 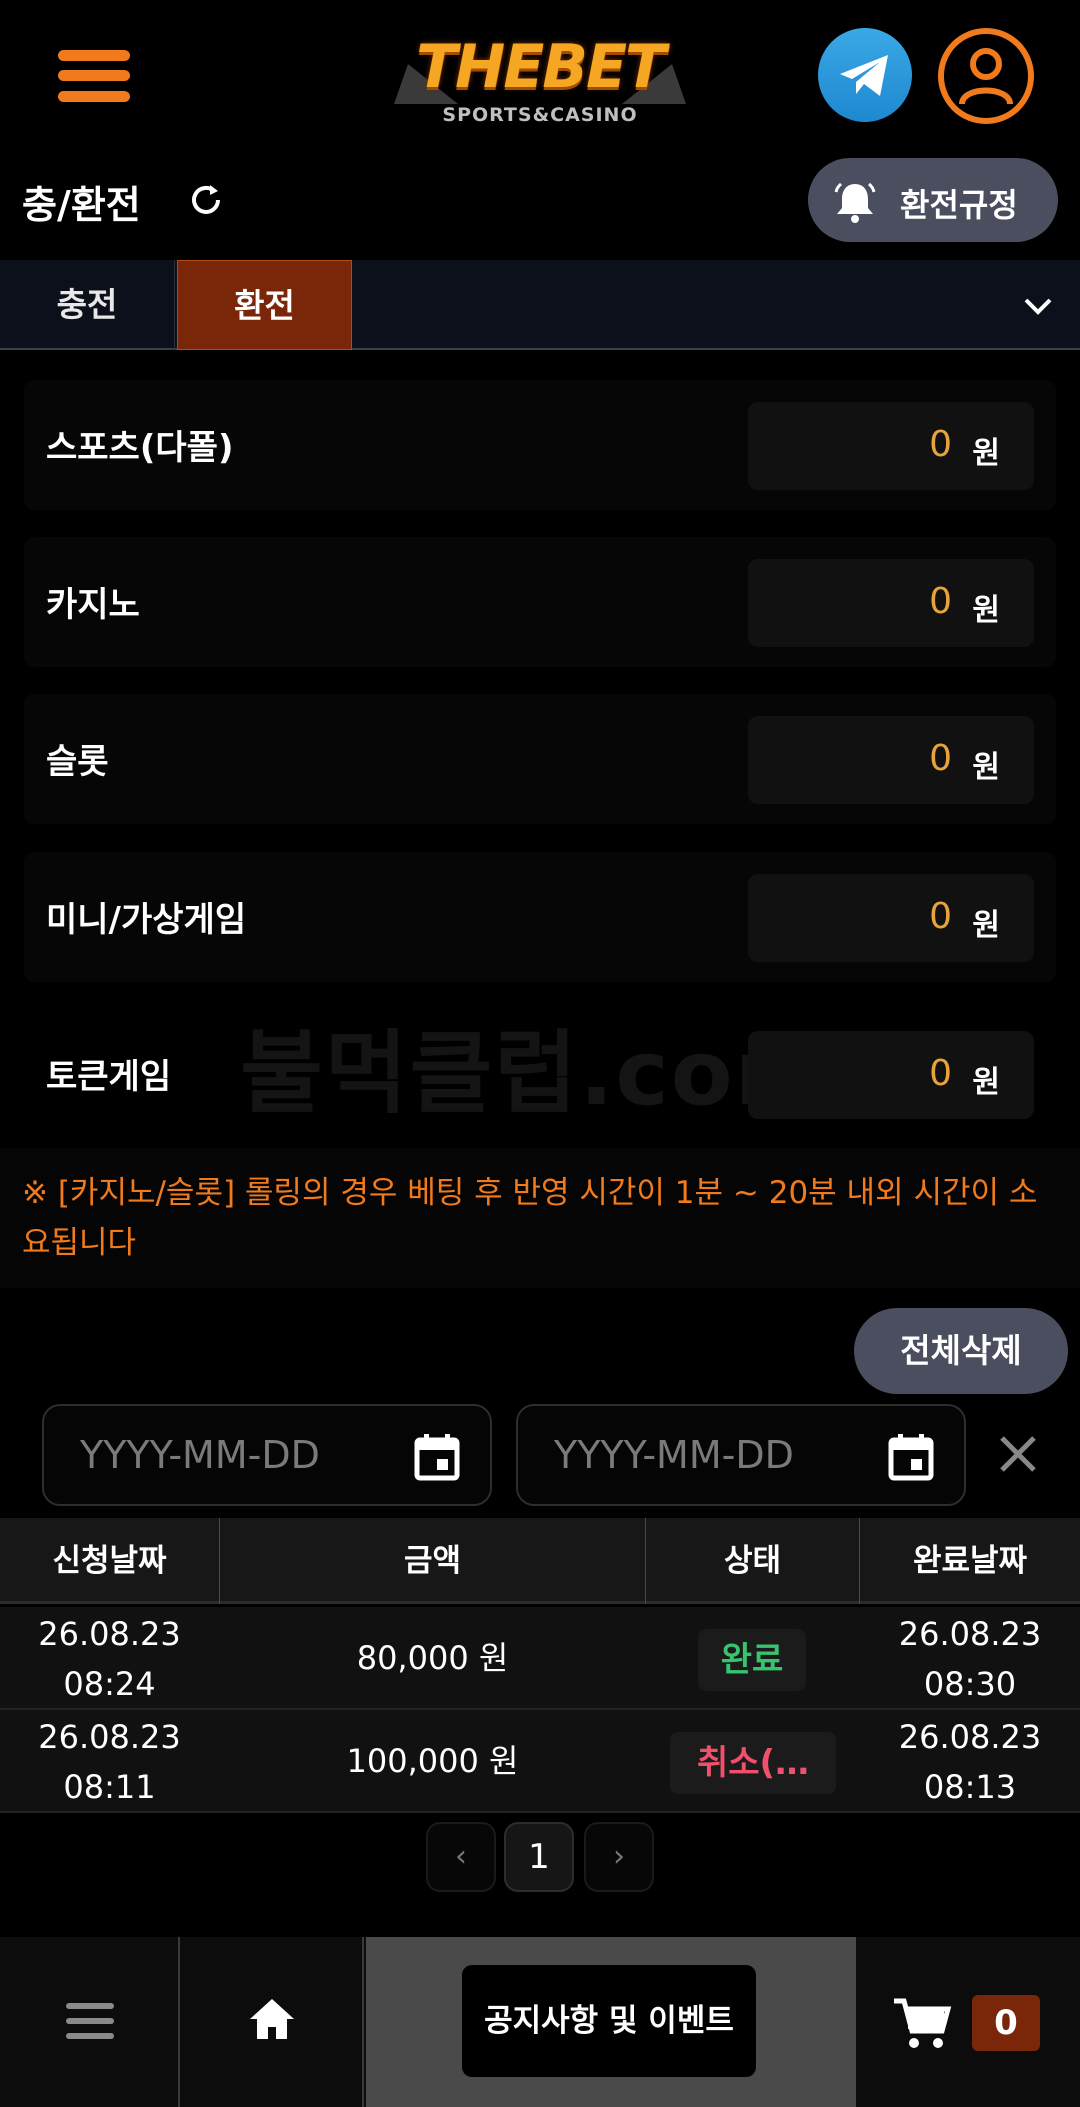 What do you see at coordinates (146, 920) in the screenshot?
I see `balance-label: 미니/가상게임` at bounding box center [146, 920].